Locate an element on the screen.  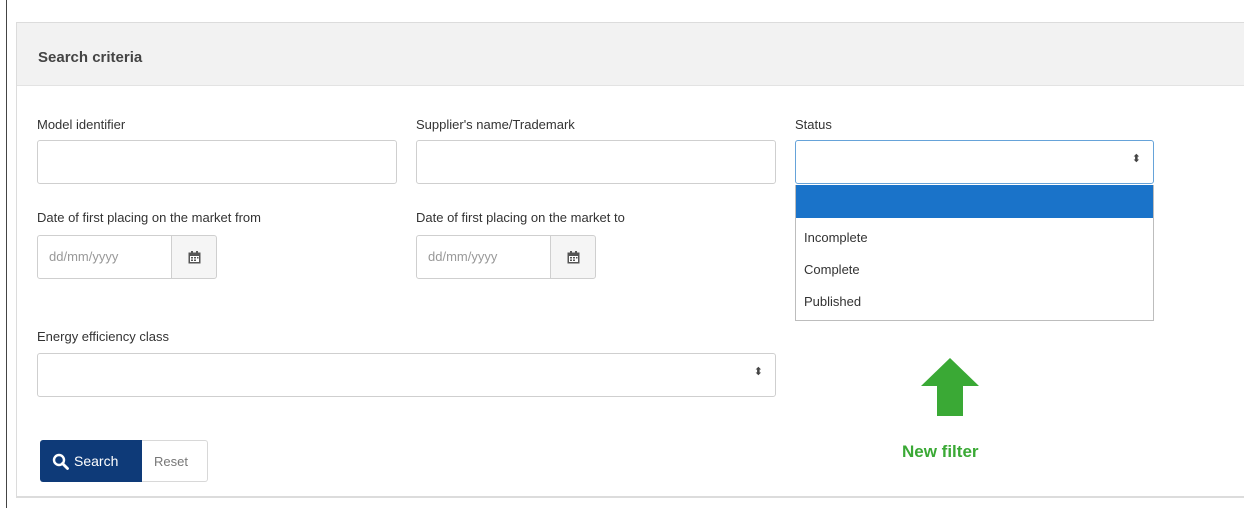
model-identifier-input is located at coordinates (217, 162).